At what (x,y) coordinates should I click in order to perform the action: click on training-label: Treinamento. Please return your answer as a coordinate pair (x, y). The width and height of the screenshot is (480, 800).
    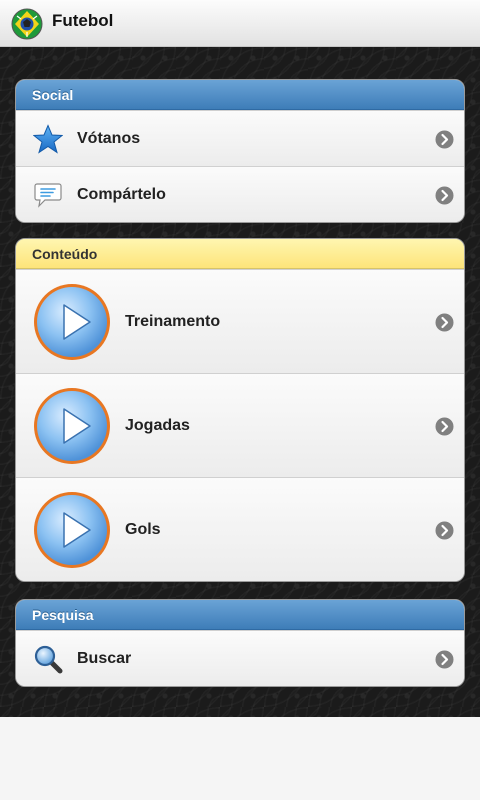
    Looking at the image, I should click on (173, 321).